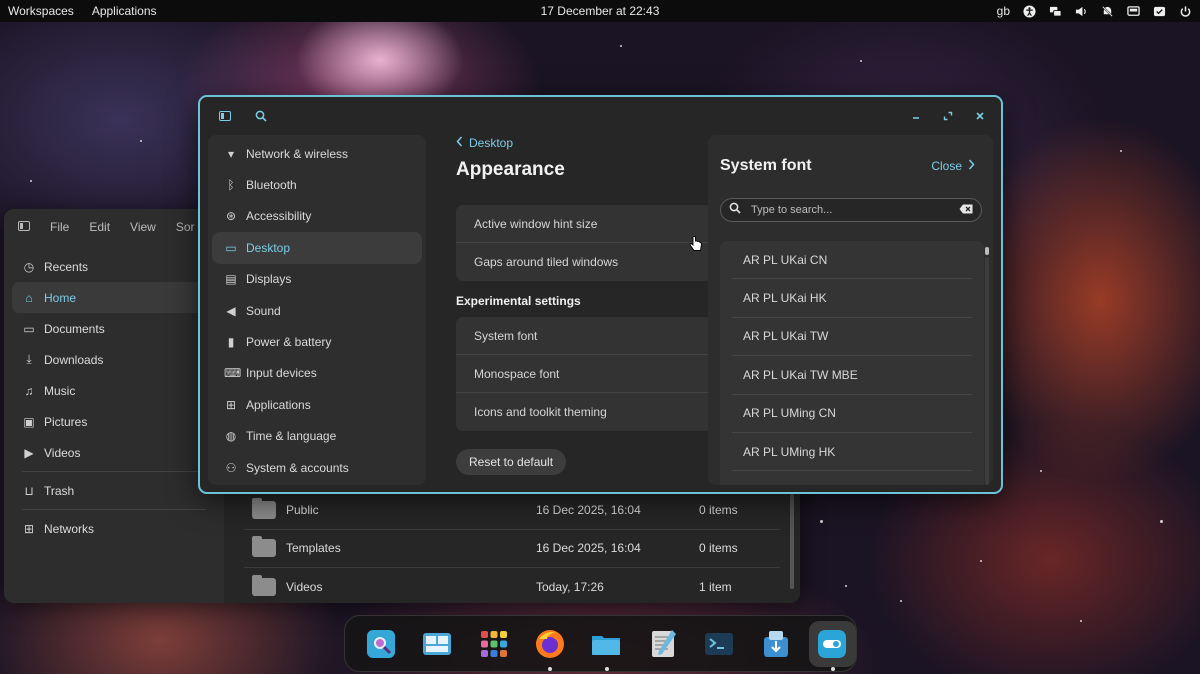  What do you see at coordinates (855, 210) in the screenshot?
I see `font-search-input` at bounding box center [855, 210].